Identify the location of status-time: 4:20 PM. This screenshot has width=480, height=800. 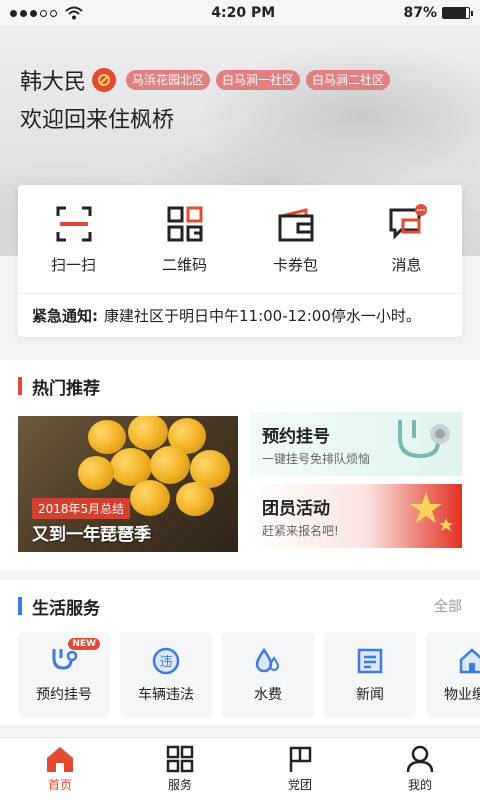
(243, 13).